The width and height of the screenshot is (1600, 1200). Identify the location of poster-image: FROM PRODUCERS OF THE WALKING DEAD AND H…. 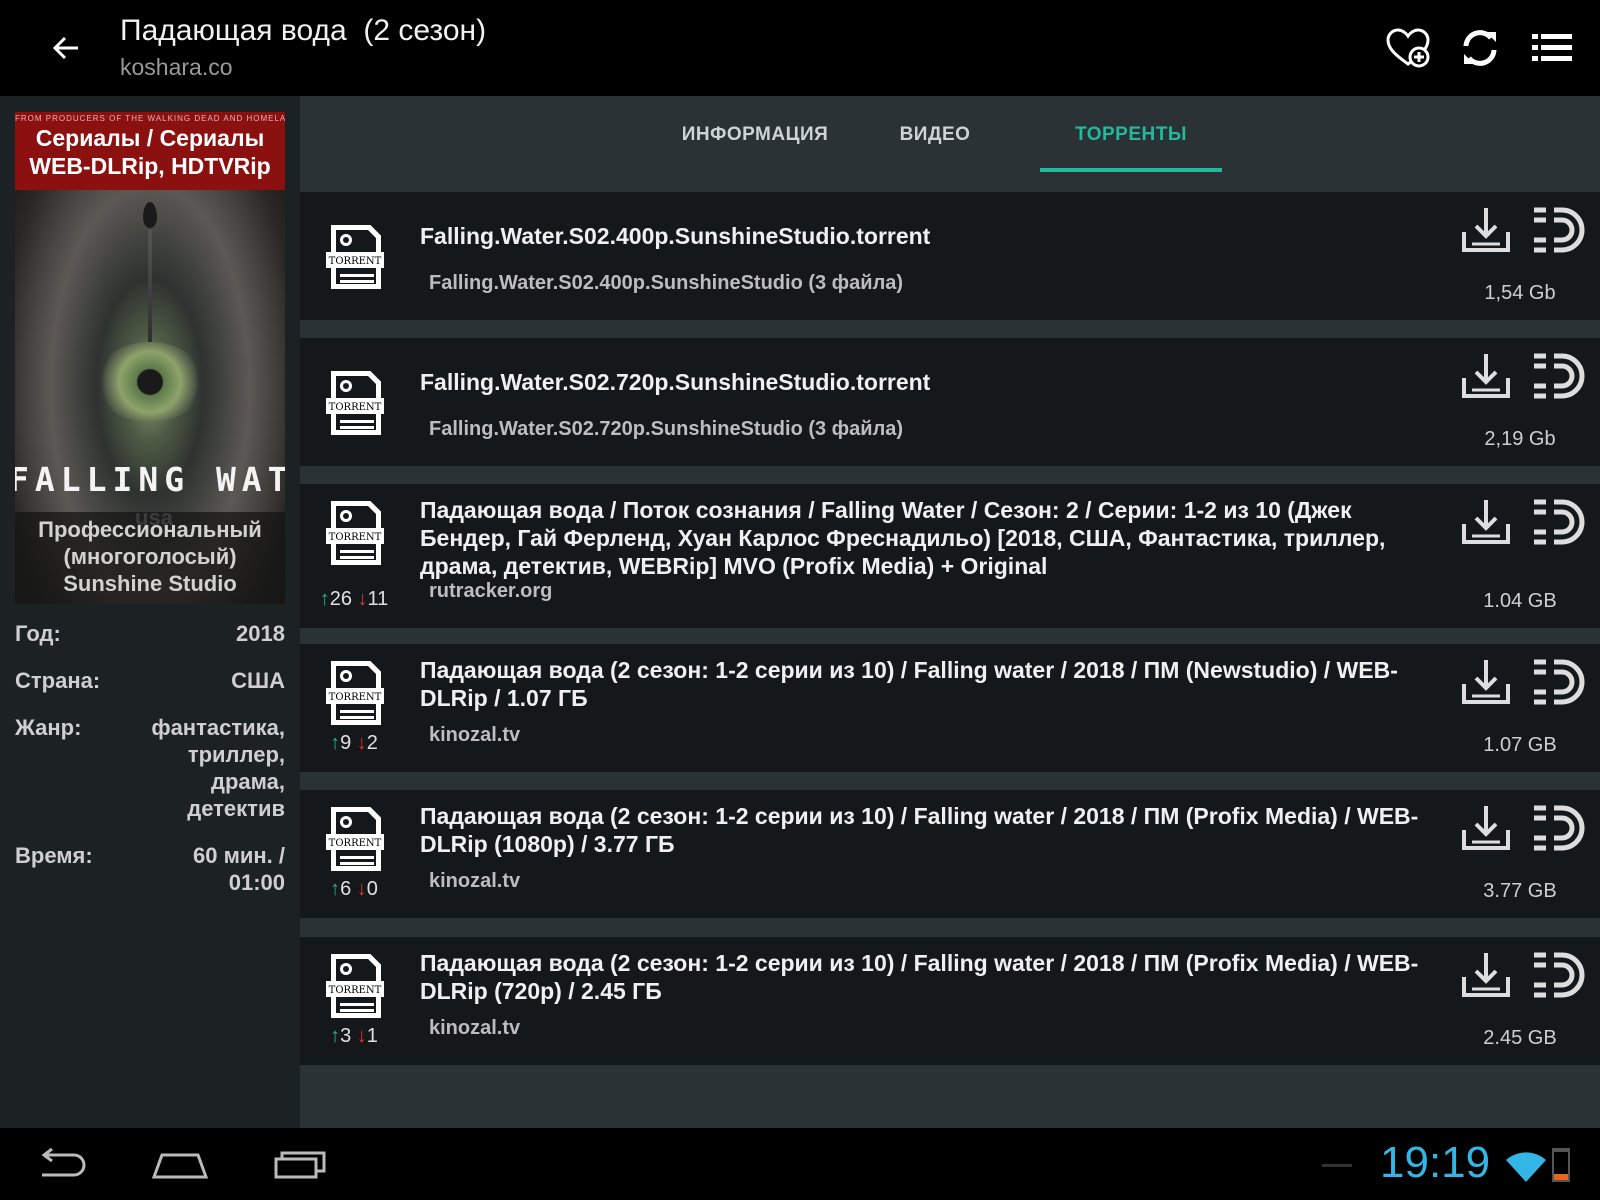
(150, 358).